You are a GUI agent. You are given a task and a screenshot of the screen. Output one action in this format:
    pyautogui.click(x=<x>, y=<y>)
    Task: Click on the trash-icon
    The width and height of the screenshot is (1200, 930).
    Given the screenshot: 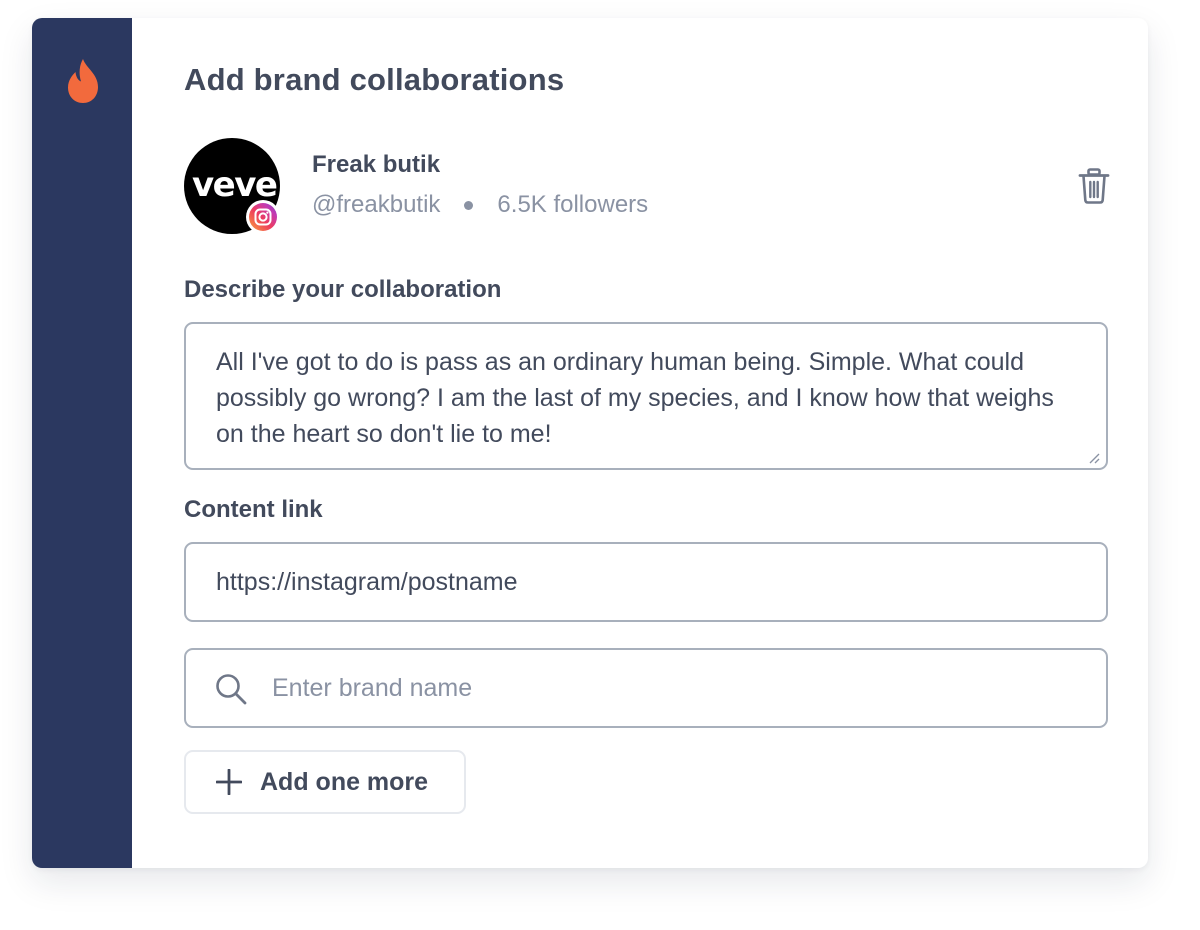 What is the action you would take?
    pyautogui.click(x=1094, y=186)
    